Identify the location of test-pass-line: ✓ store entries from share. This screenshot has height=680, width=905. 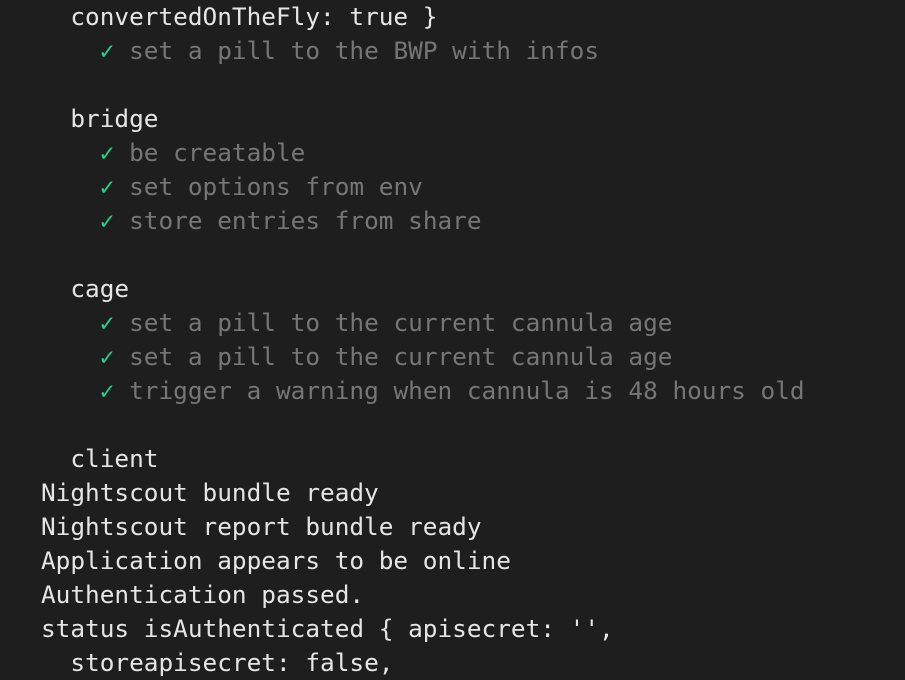
(423, 221).